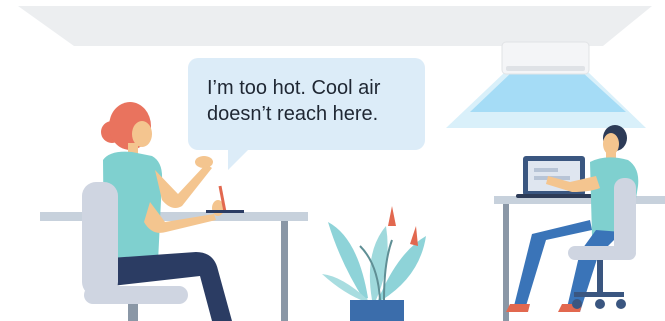 This screenshot has width=665, height=321. What do you see at coordinates (239, 159) in the screenshot?
I see `speech-bubble-tail` at bounding box center [239, 159].